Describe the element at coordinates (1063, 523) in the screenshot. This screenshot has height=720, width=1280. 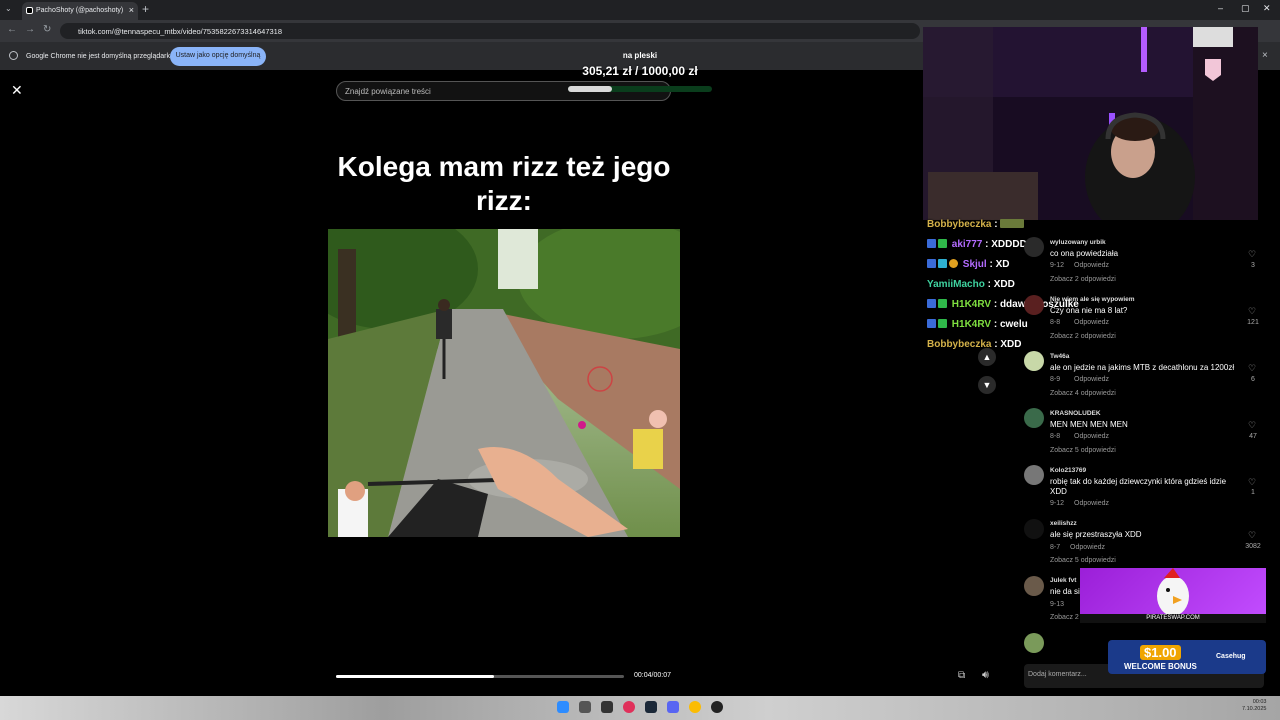
I see `comment-username: xeilishzz` at that location.